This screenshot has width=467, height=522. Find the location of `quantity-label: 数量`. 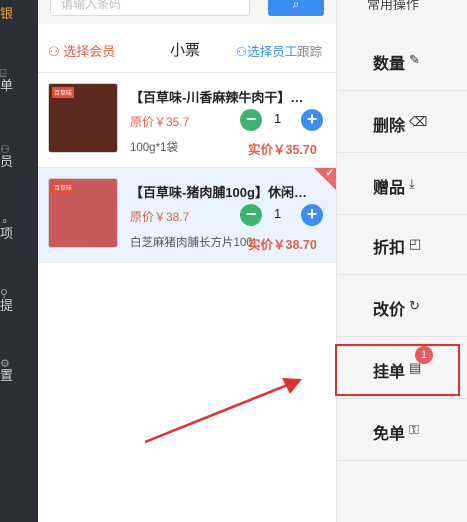

quantity-label: 数量 is located at coordinates (389, 64).